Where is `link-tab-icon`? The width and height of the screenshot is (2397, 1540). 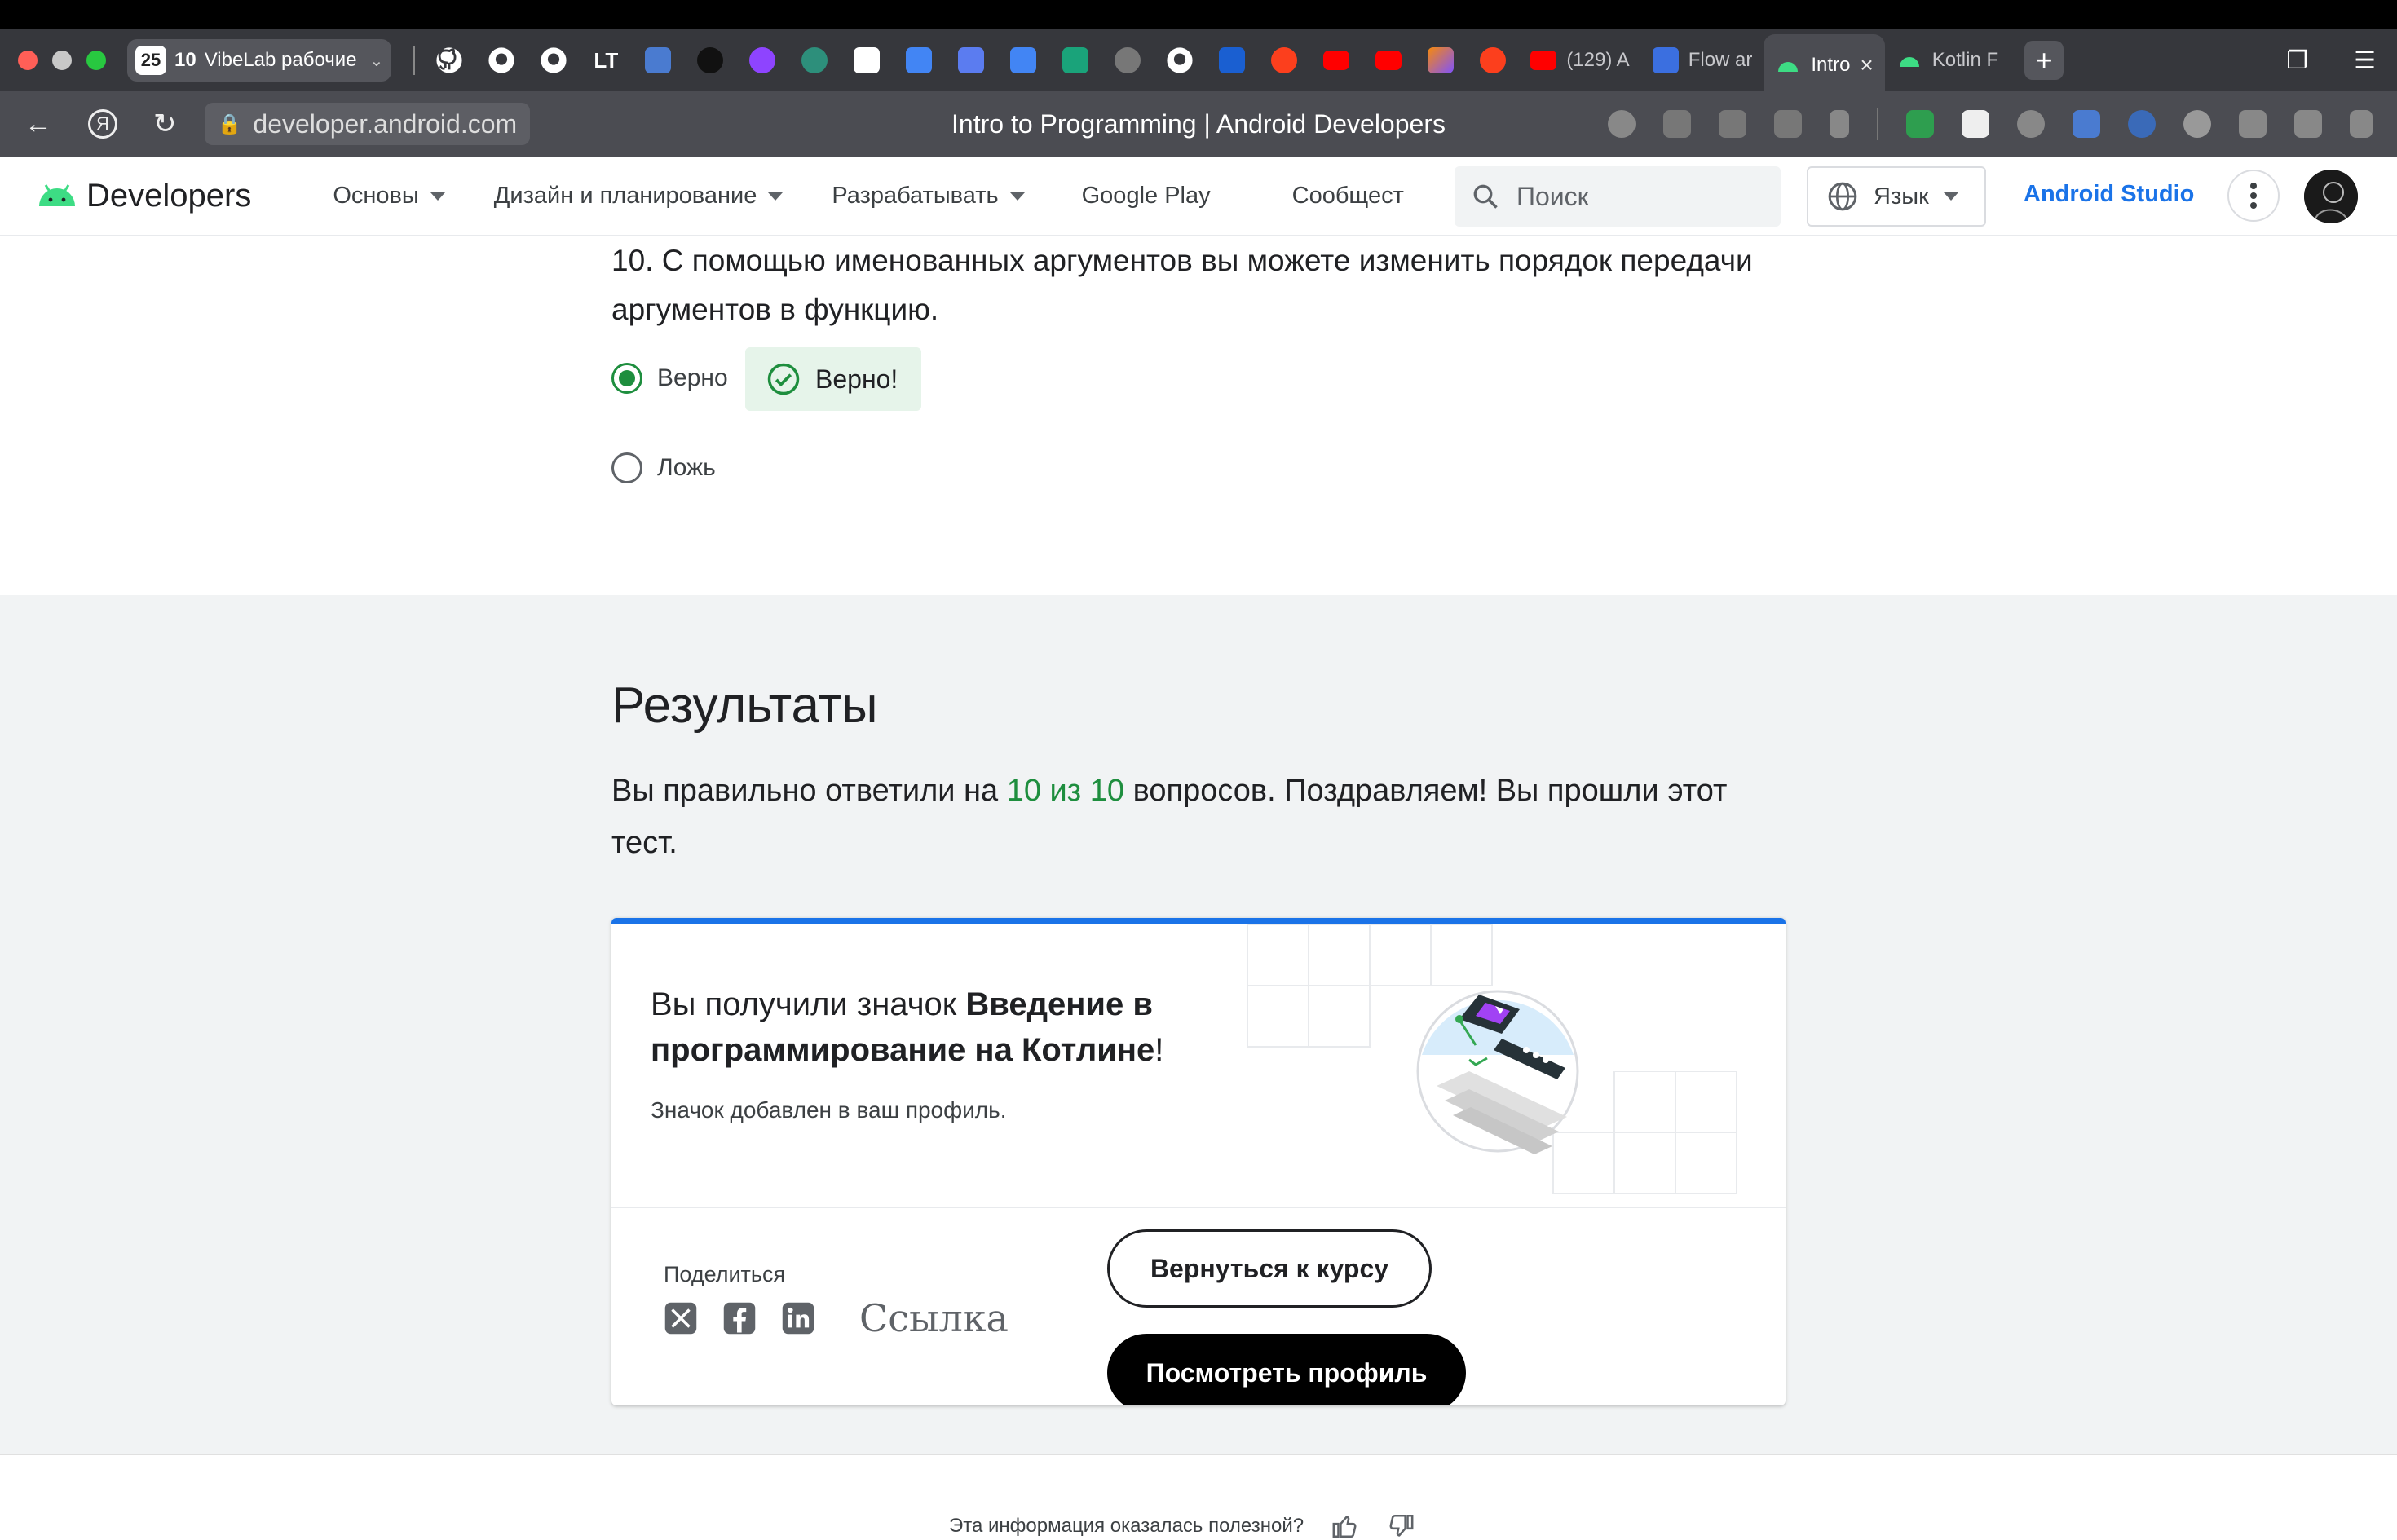 link-tab-icon is located at coordinates (1127, 60).